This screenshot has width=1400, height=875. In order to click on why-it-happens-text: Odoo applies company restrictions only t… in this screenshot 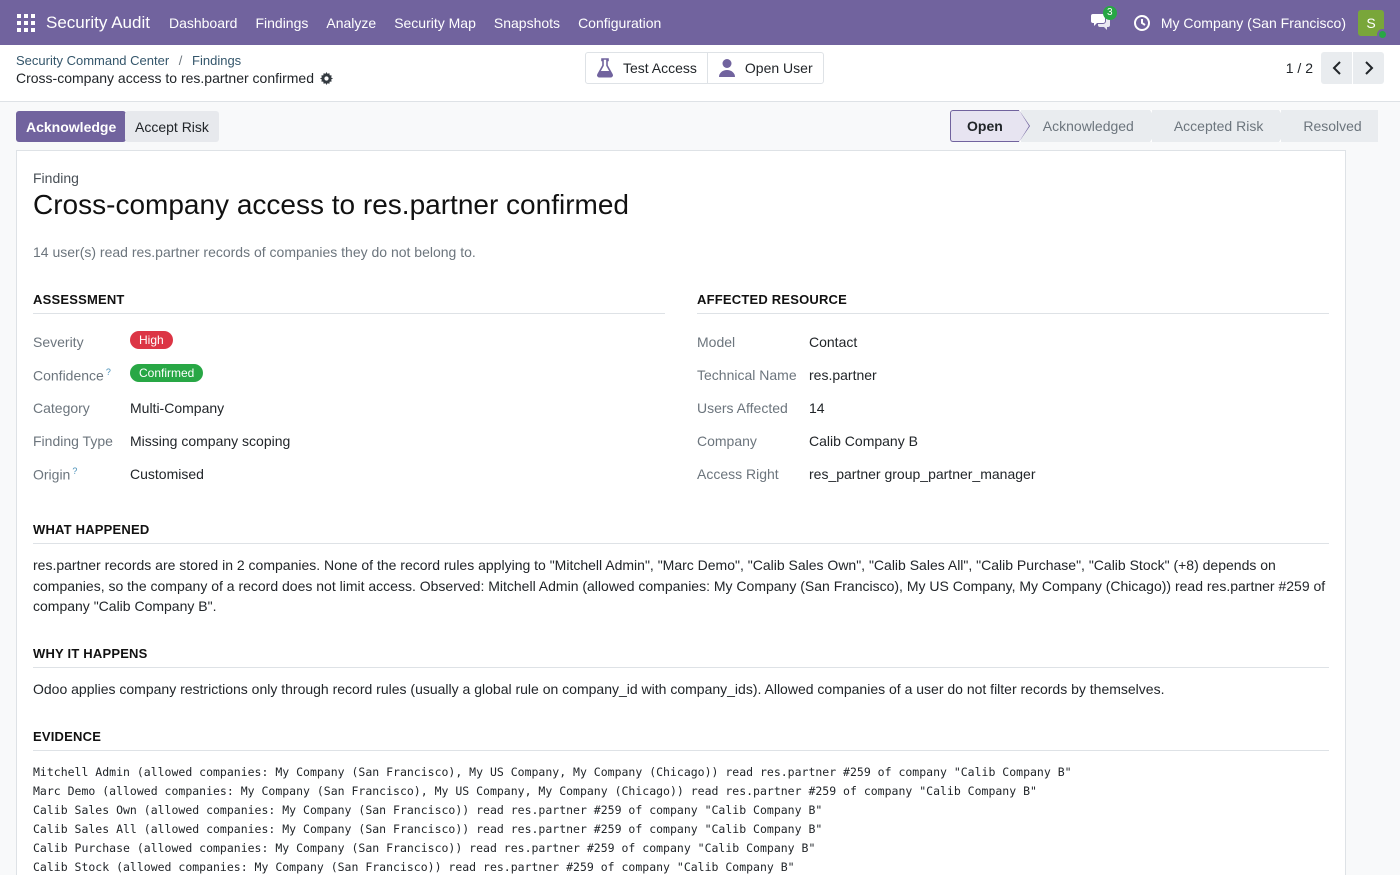, I will do `click(681, 689)`.